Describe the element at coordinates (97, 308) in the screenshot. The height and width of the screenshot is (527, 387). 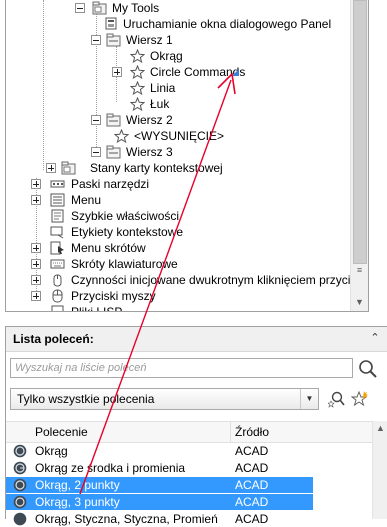
I see `tree-item-label: Pliki LISP` at that location.